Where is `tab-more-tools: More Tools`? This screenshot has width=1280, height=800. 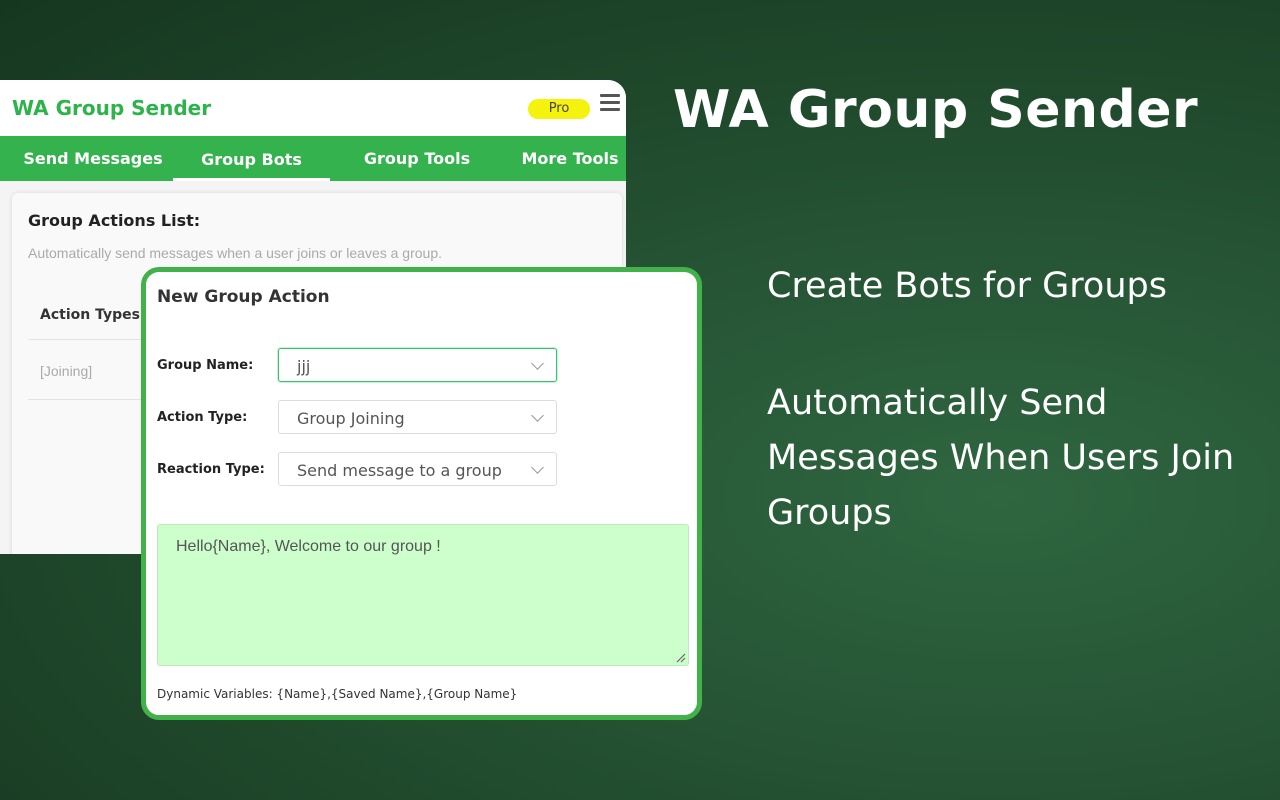 tab-more-tools: More Tools is located at coordinates (568, 158).